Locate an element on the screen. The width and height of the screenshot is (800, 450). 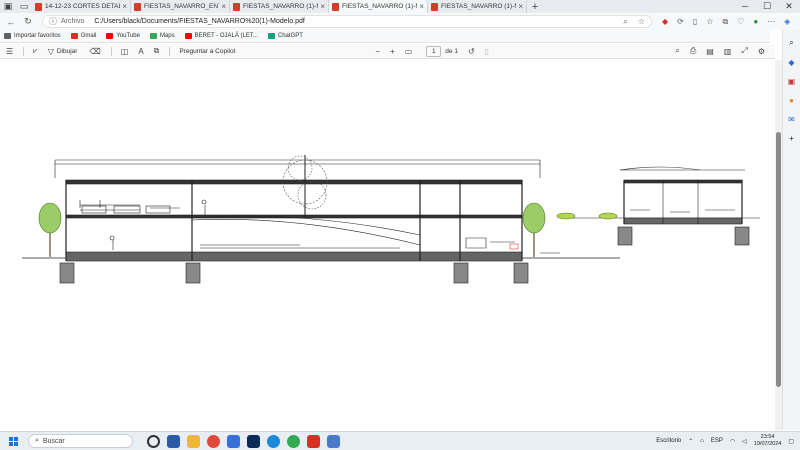
zoom-icon: ⌕ is located at coordinates (625, 22).